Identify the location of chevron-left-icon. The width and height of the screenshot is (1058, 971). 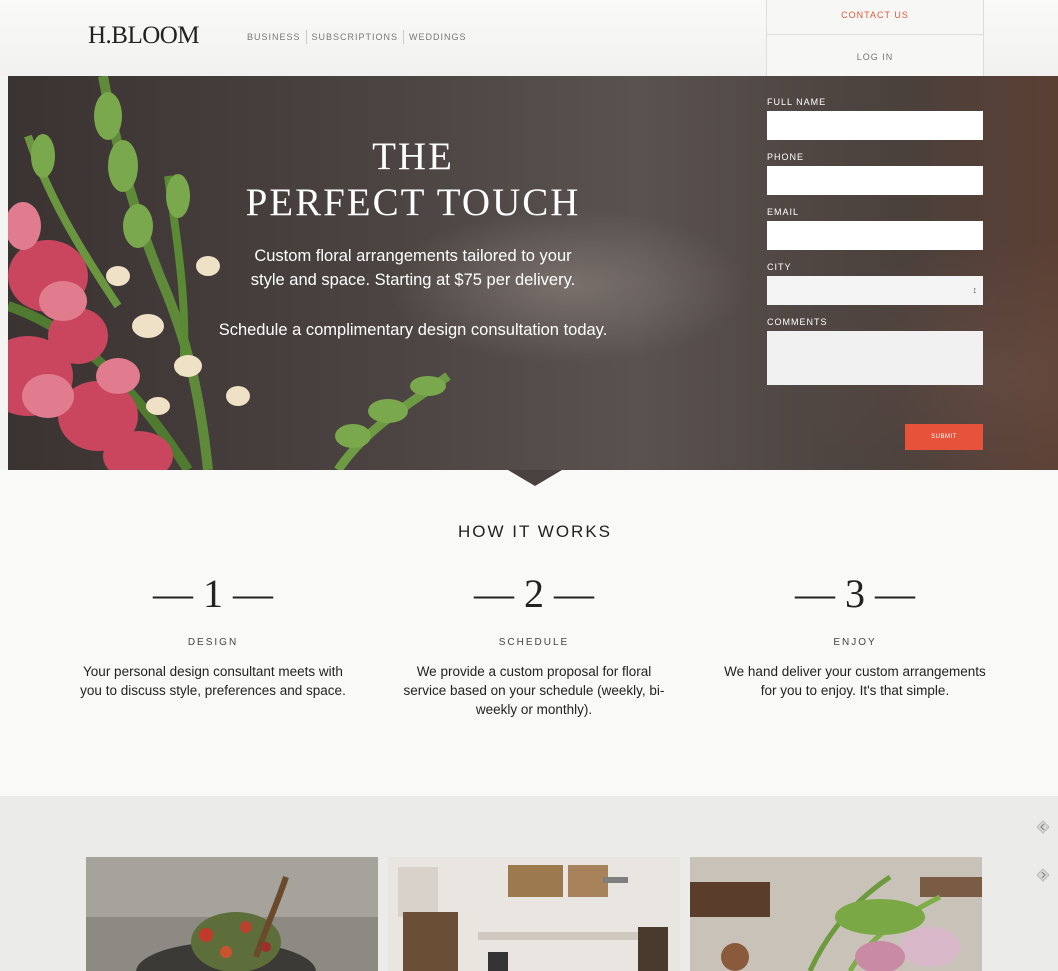
(1043, 827).